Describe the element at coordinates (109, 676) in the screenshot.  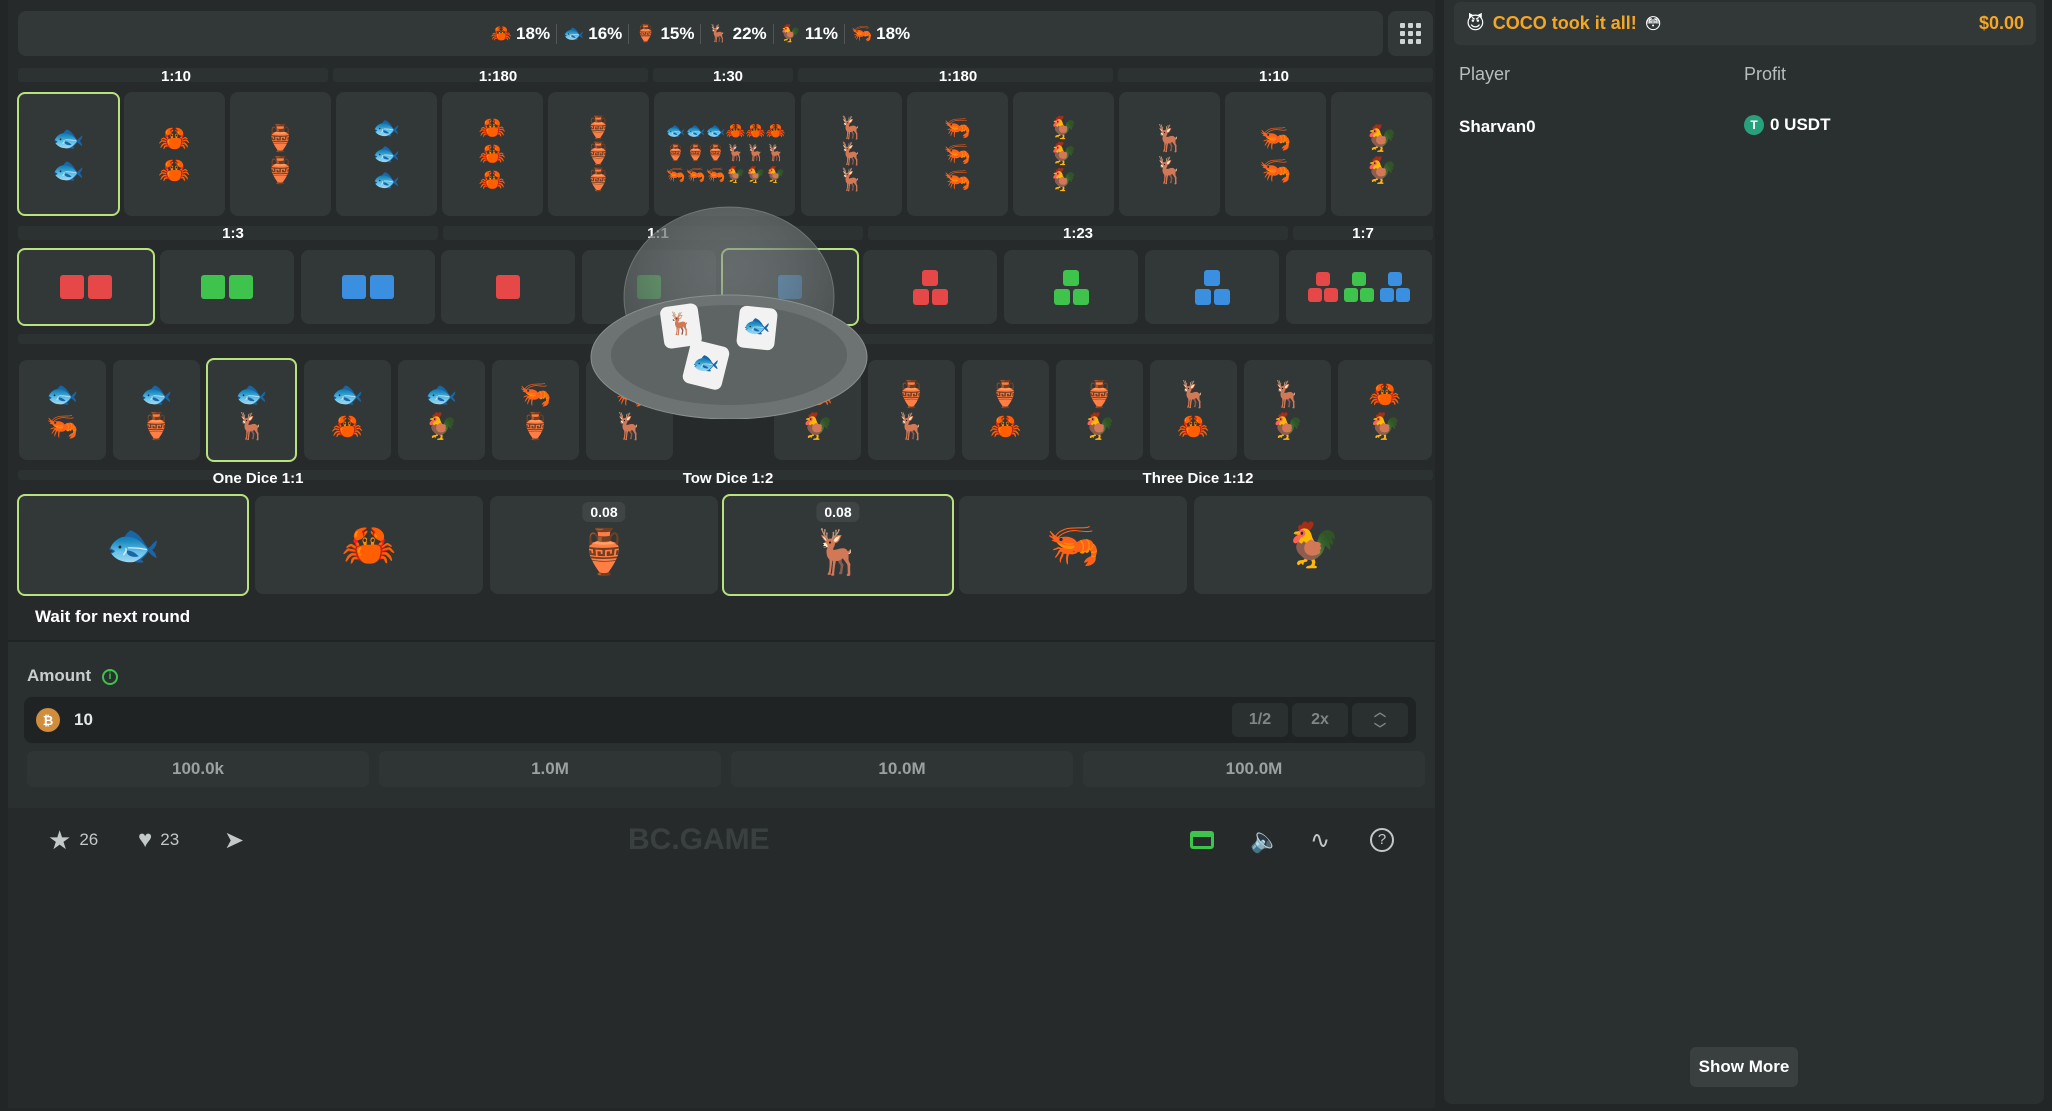
I see `info-icon: i` at that location.